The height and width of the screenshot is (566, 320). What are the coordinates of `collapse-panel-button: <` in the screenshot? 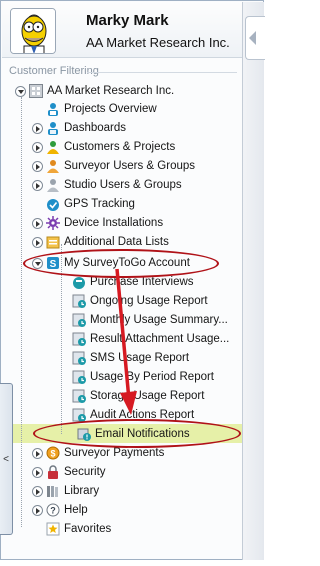 It's located at (6, 459).